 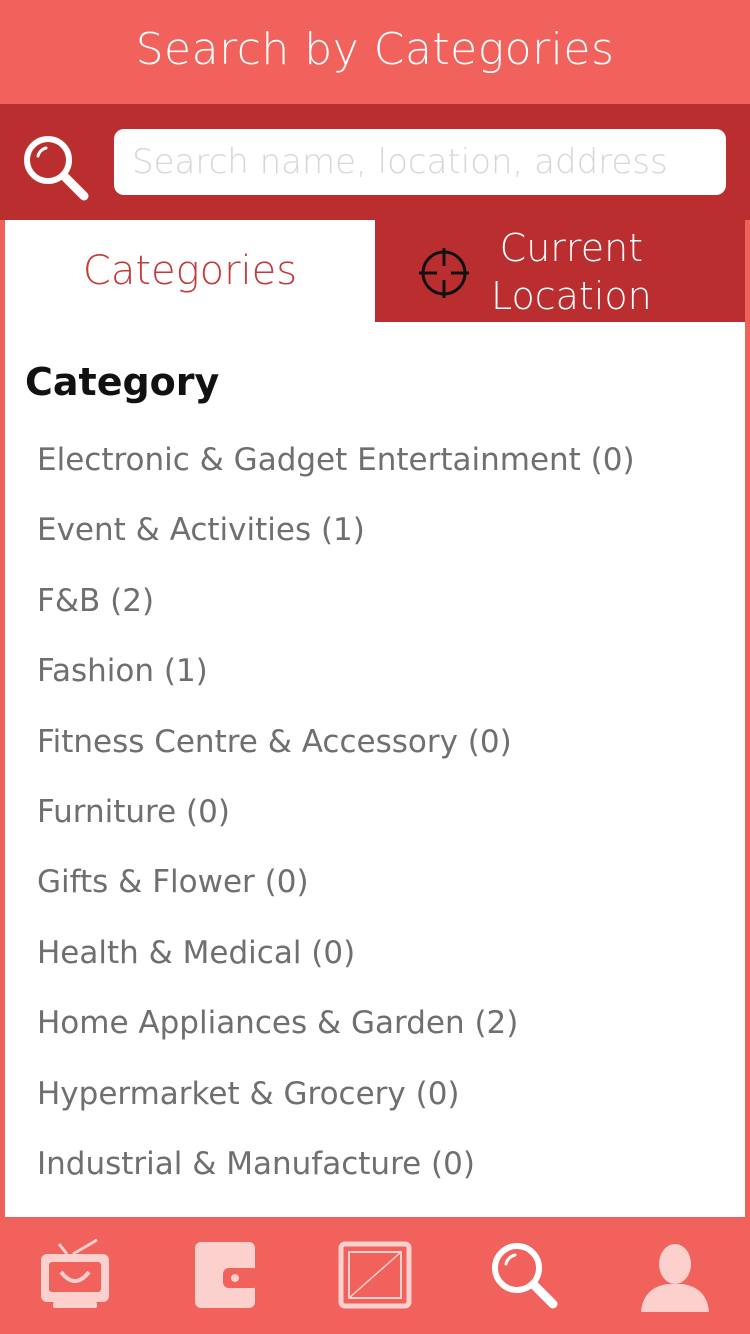 What do you see at coordinates (336, 960) in the screenshot?
I see `category-item: Health & Medical (0)` at bounding box center [336, 960].